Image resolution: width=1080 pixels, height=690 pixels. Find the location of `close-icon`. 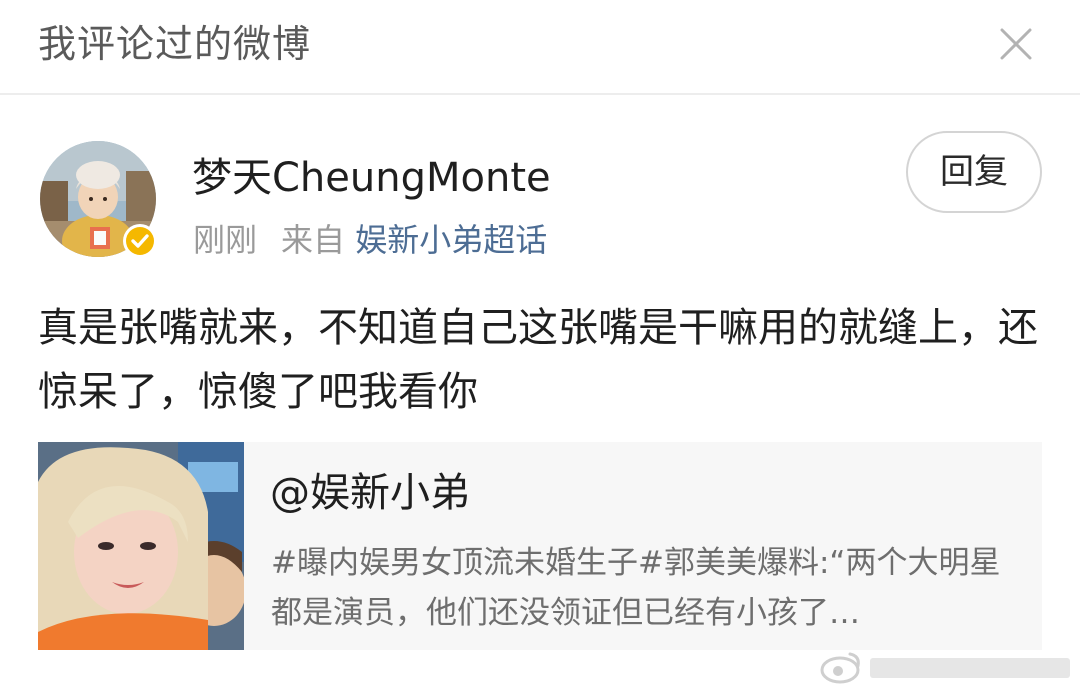

close-icon is located at coordinates (1016, 44).